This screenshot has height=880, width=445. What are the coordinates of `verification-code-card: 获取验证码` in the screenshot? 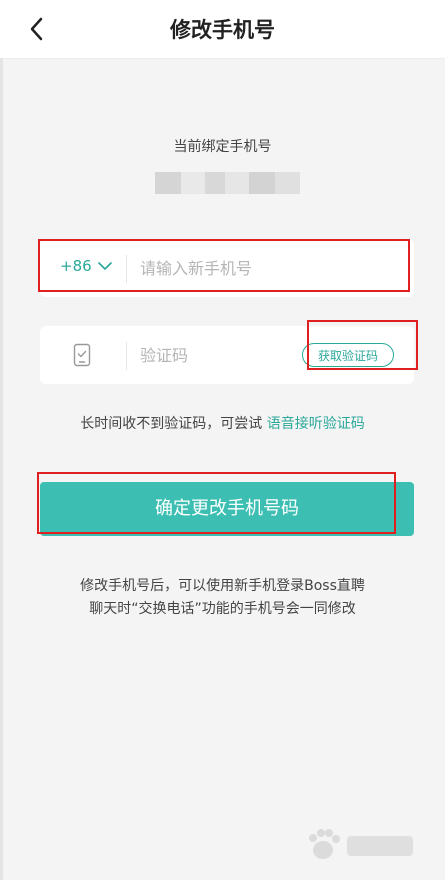 It's located at (227, 355).